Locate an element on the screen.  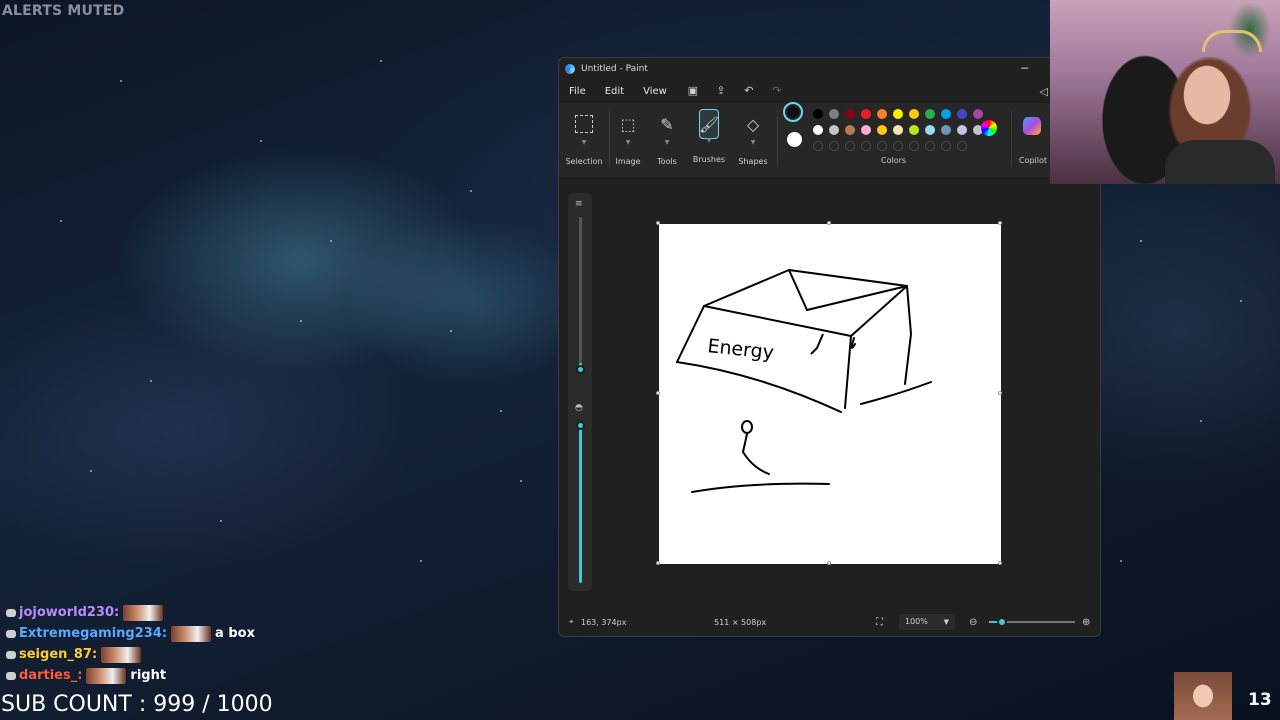
viewer-avatar is located at coordinates (1203, 696).